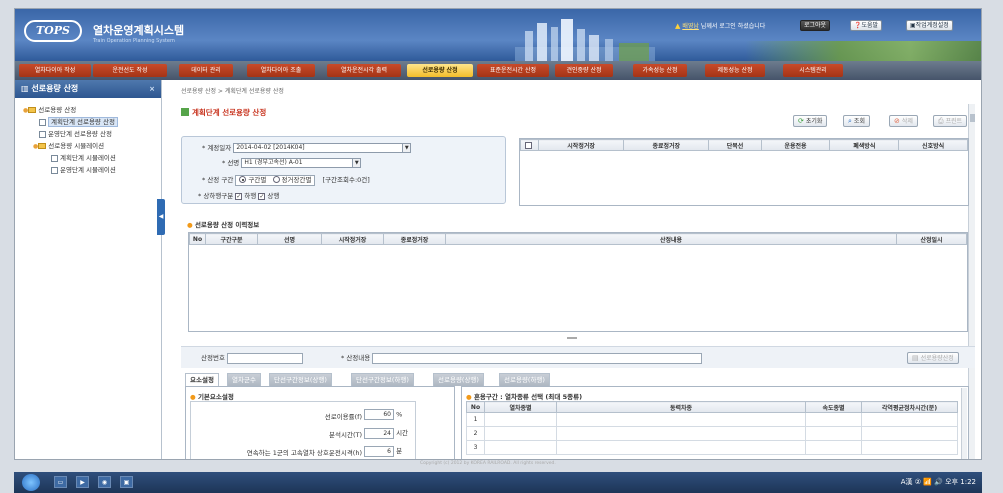 The image size is (1003, 493). Describe the element at coordinates (909, 407) in the screenshot. I see `col-header: 각역평균정차시간(분)` at that location.